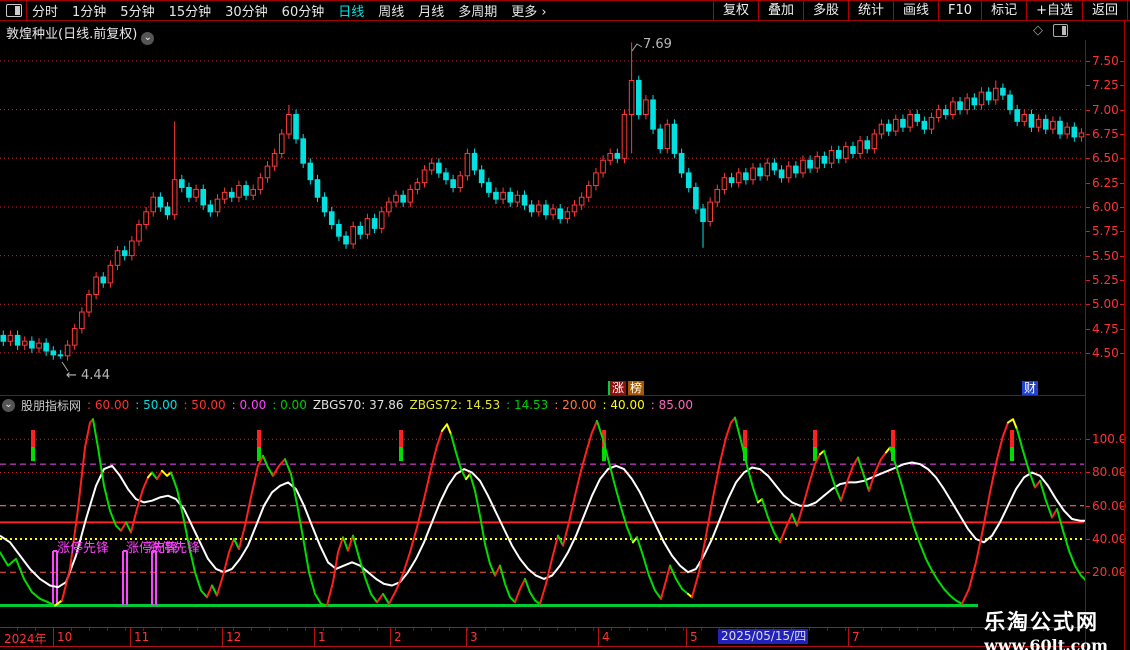 The height and width of the screenshot is (650, 1130). Describe the element at coordinates (657, 44) in the screenshot. I see `annotation-high-price: 7.69` at that location.